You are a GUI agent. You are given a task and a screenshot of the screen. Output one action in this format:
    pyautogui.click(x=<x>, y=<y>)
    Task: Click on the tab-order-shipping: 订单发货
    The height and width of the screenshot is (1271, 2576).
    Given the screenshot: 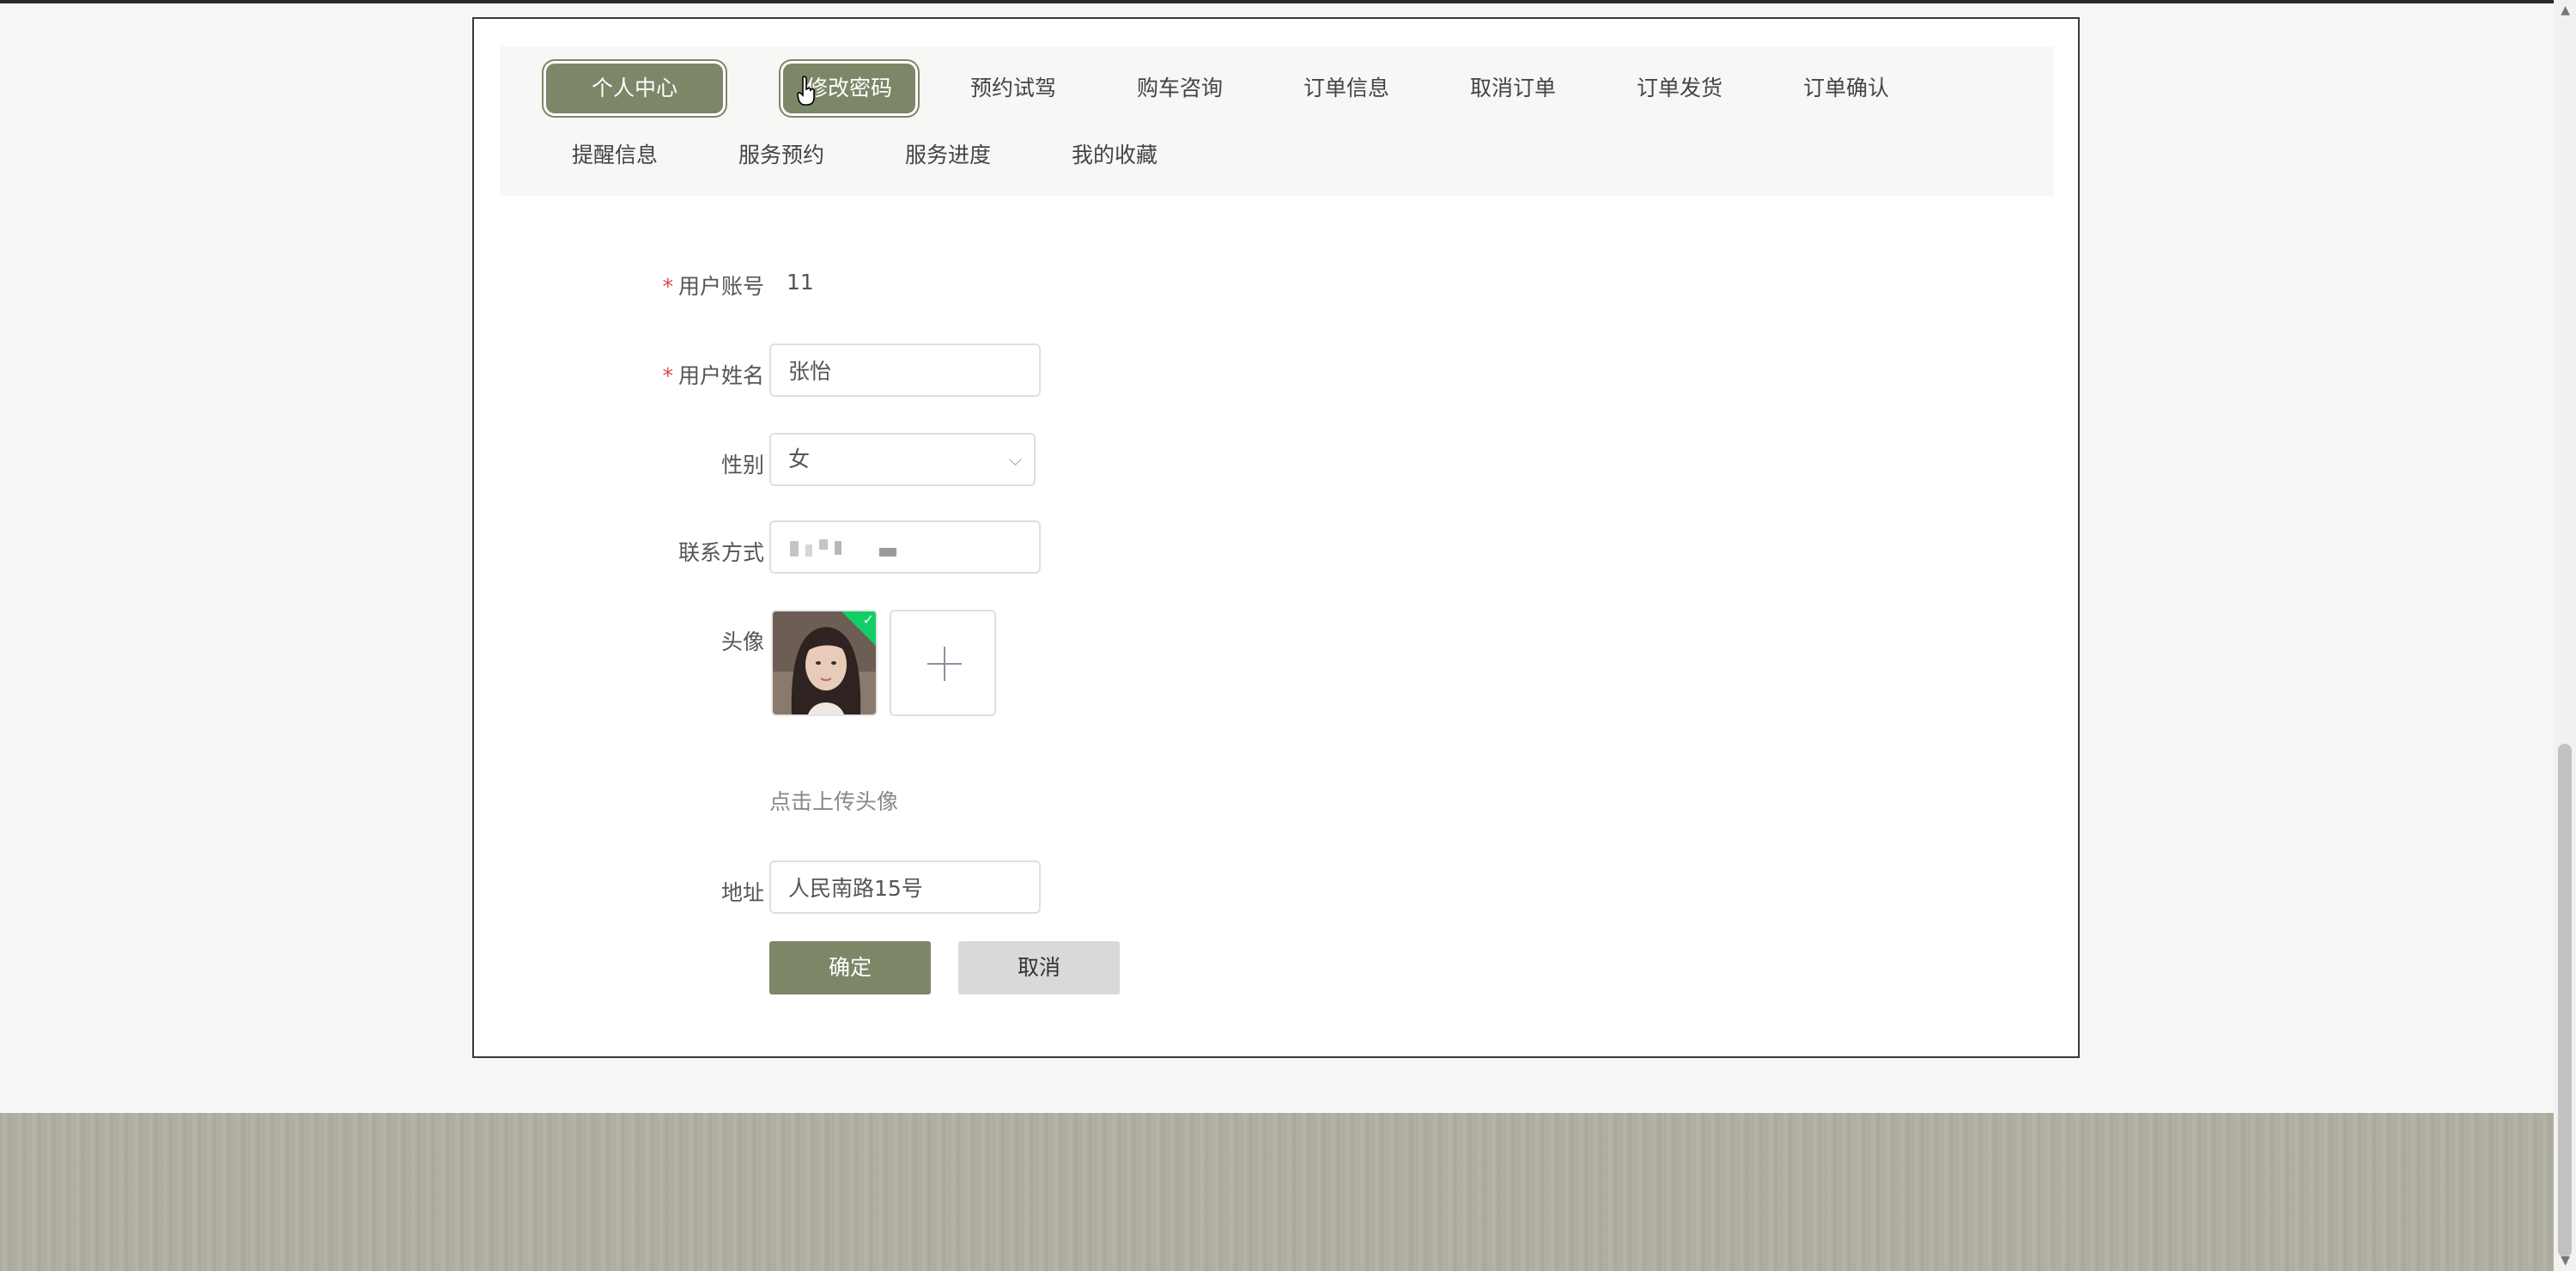 What is the action you would take?
    pyautogui.click(x=1679, y=89)
    